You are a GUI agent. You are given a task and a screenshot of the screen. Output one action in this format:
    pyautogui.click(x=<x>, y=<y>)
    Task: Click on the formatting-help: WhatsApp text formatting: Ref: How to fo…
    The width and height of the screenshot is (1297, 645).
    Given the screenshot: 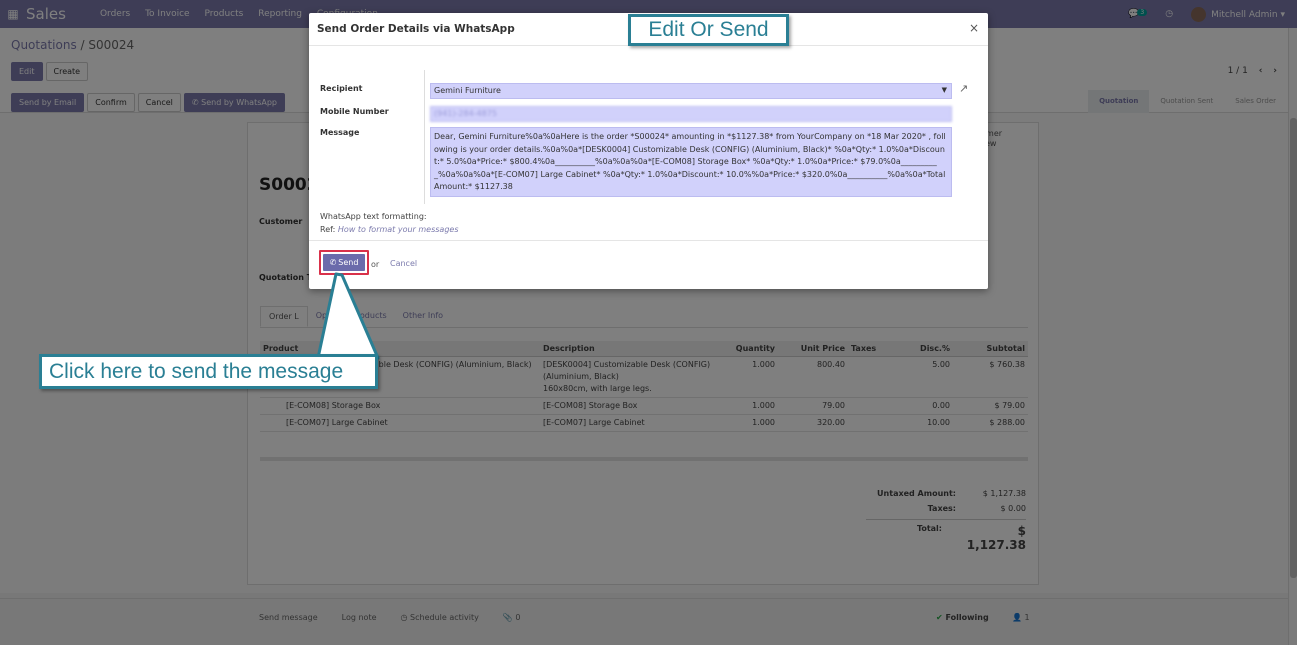 What is the action you would take?
    pyautogui.click(x=389, y=223)
    